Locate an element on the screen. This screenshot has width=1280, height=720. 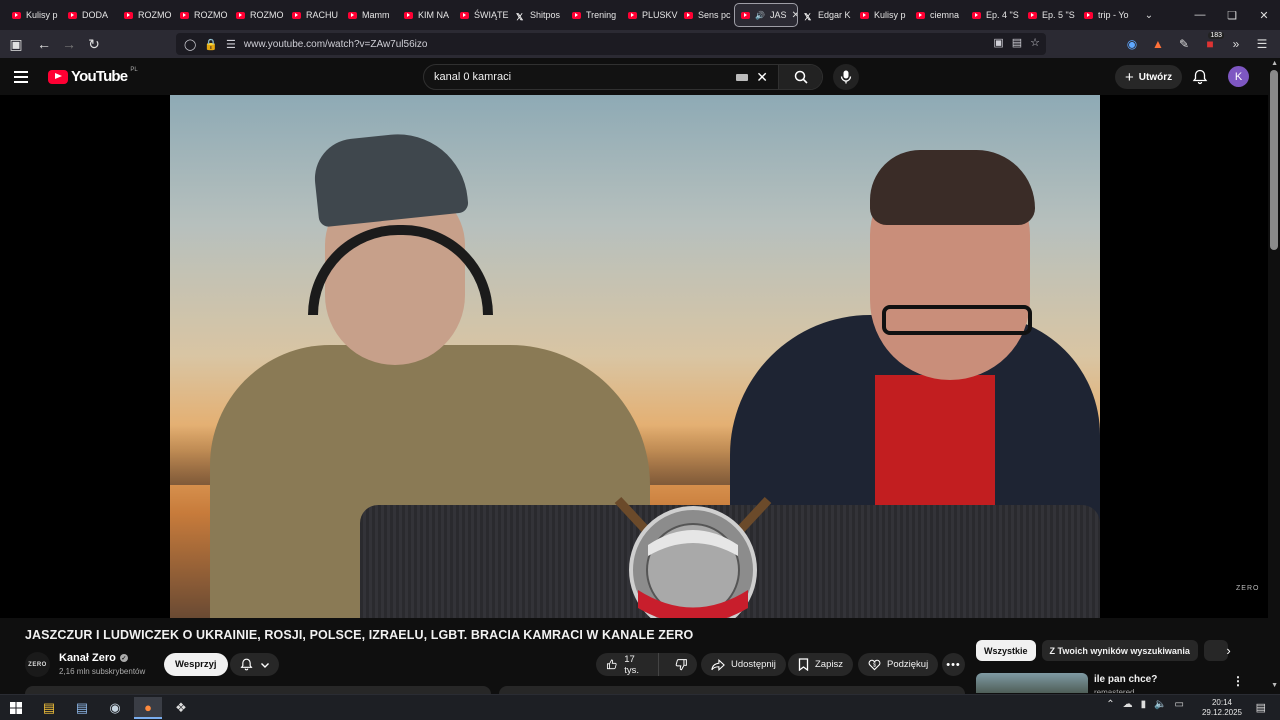
cloud-icon: ☁ is located at coordinates (1128, 704).